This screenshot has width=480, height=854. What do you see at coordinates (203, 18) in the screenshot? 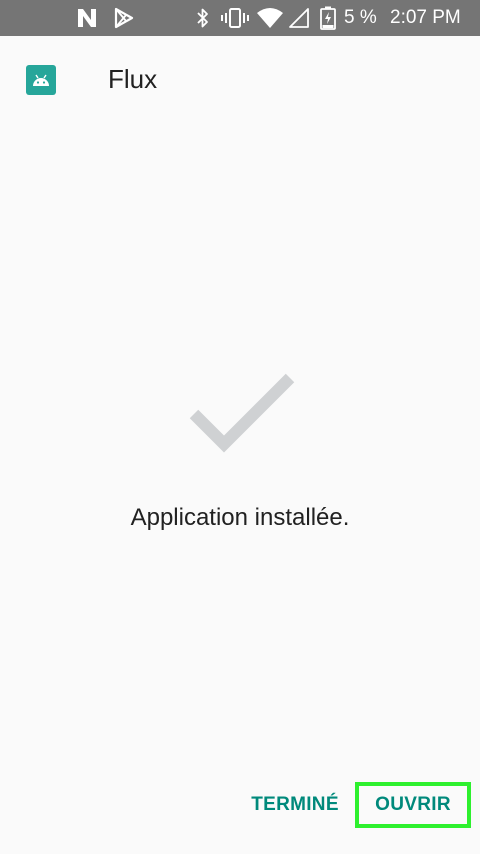
I see `bluetooth-icon` at bounding box center [203, 18].